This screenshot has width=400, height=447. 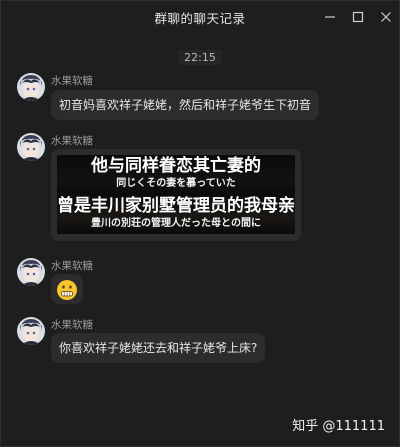 I want to click on screenshot-caption-1: 他与同样眷恋其亡妻的 同じくその妻を慕っていた, so click(x=176, y=175).